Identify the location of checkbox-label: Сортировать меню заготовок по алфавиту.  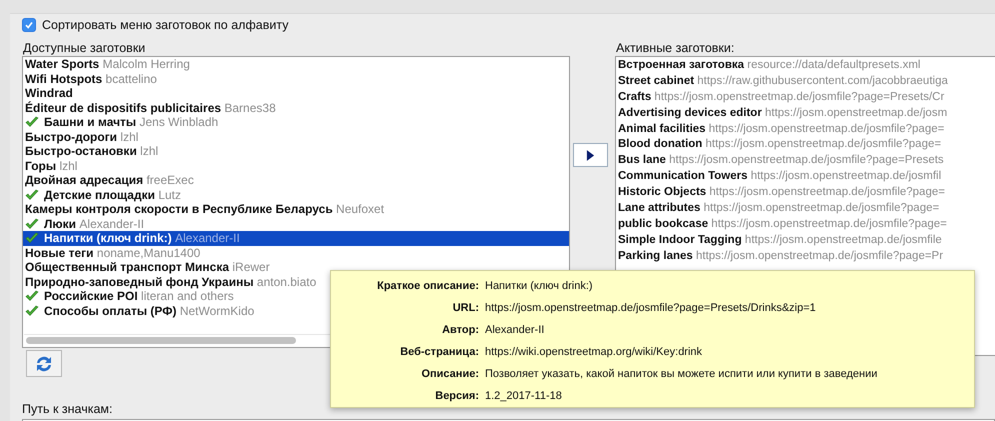
(165, 25).